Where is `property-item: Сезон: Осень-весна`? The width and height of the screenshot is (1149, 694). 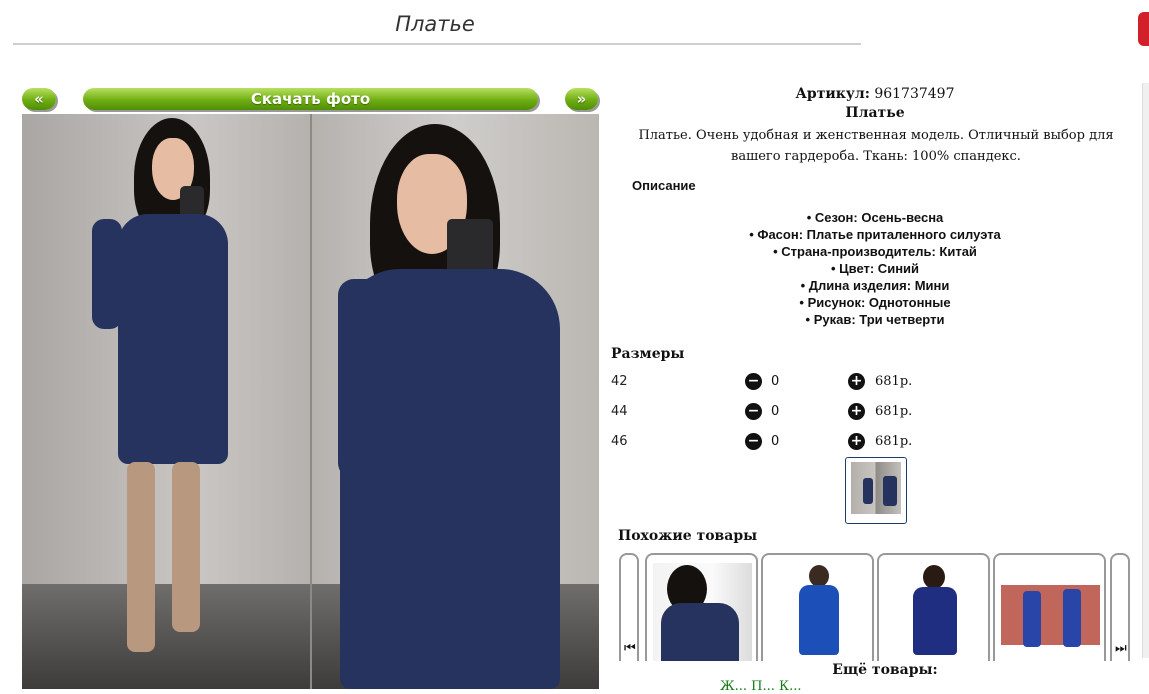 property-item: Сезон: Осень-весна is located at coordinates (875, 217).